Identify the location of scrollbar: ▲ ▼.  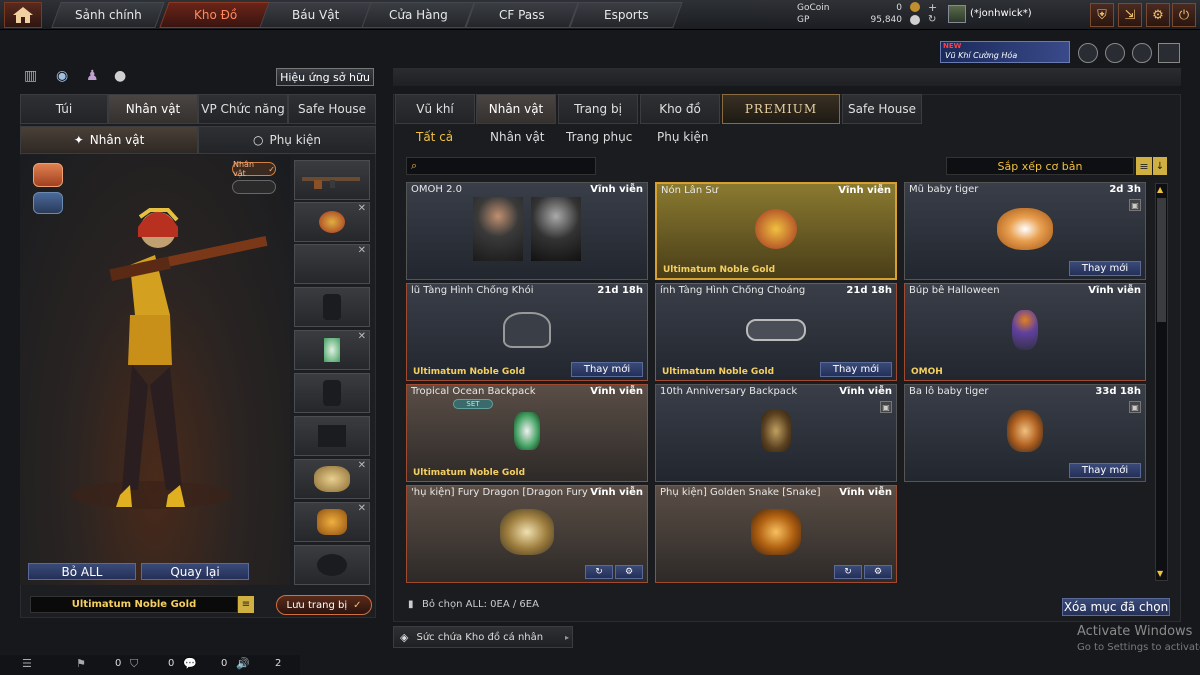
(1161, 382).